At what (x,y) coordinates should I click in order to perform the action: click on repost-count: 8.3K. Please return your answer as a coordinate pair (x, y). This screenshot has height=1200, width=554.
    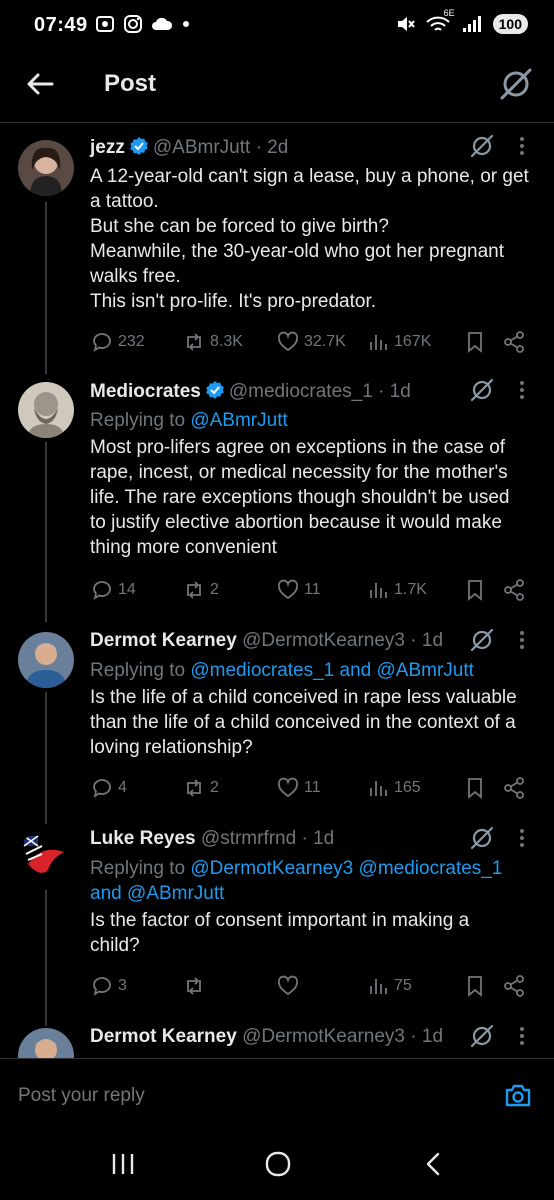
    Looking at the image, I should click on (226, 341).